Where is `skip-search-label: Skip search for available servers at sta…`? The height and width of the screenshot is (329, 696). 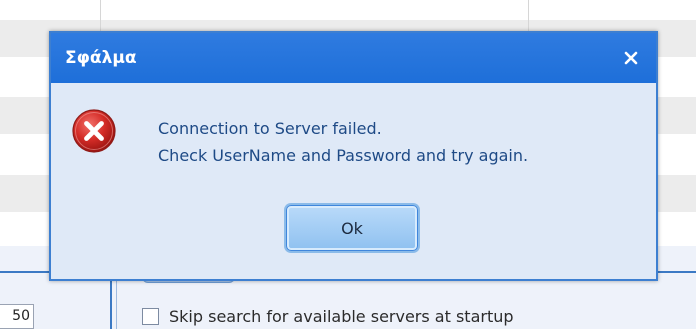 skip-search-label: Skip search for available servers at sta… is located at coordinates (341, 316).